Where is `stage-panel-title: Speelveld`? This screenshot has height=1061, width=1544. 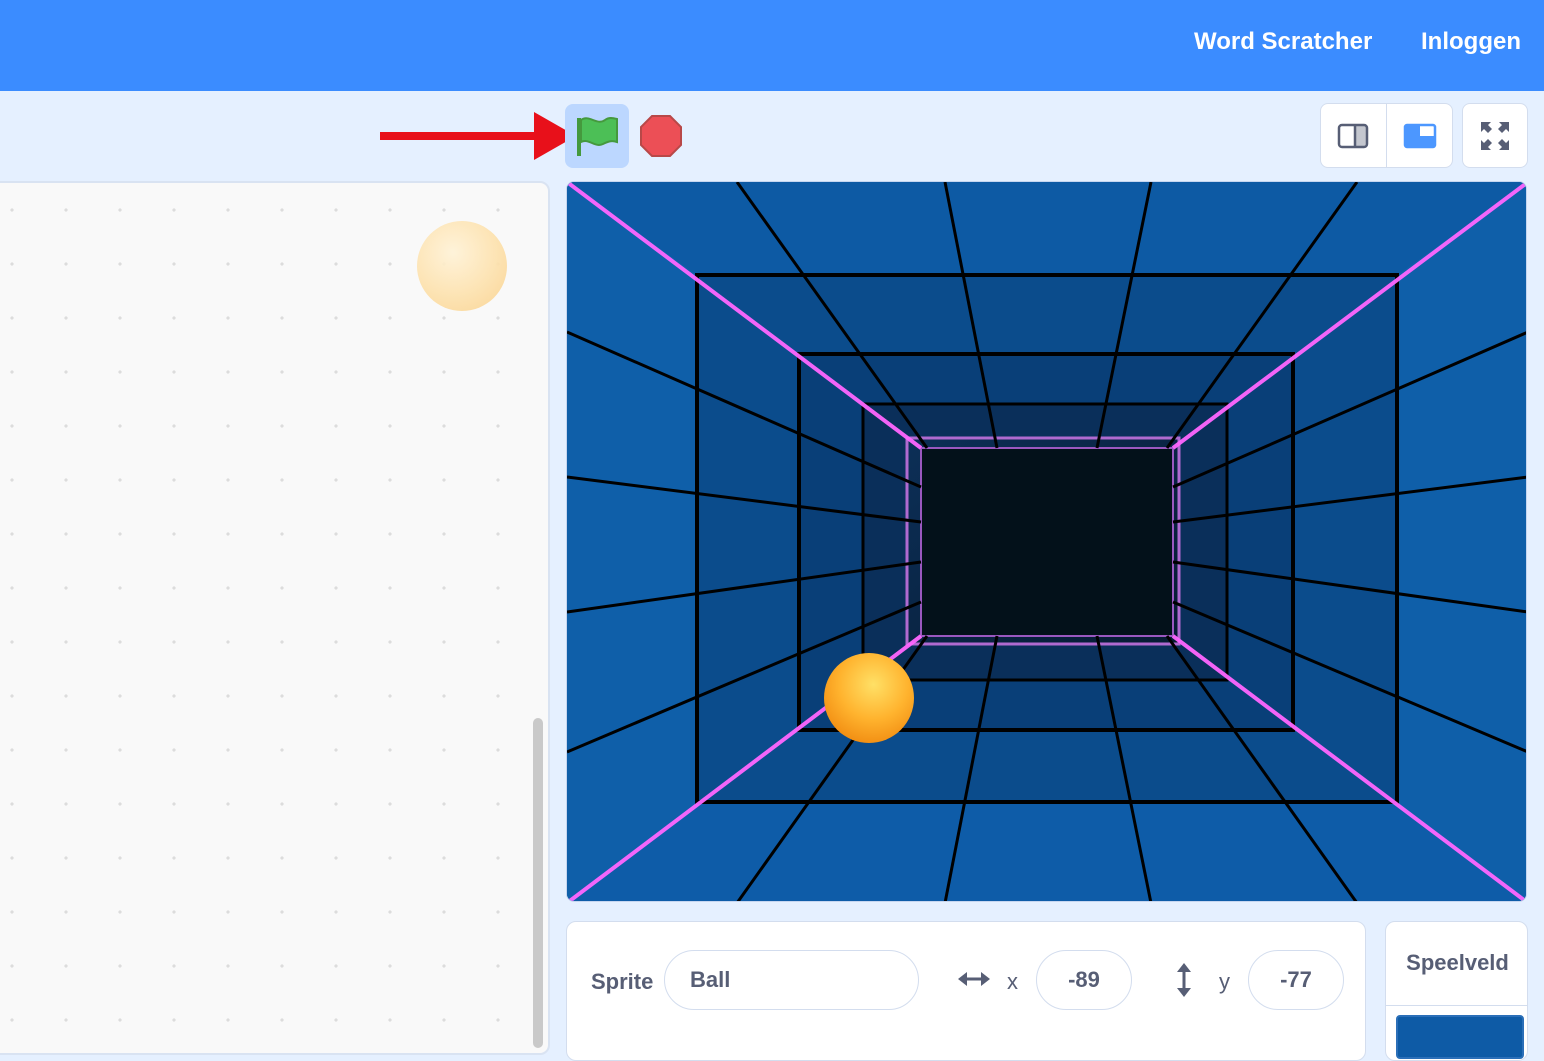 stage-panel-title: Speelveld is located at coordinates (1457, 962).